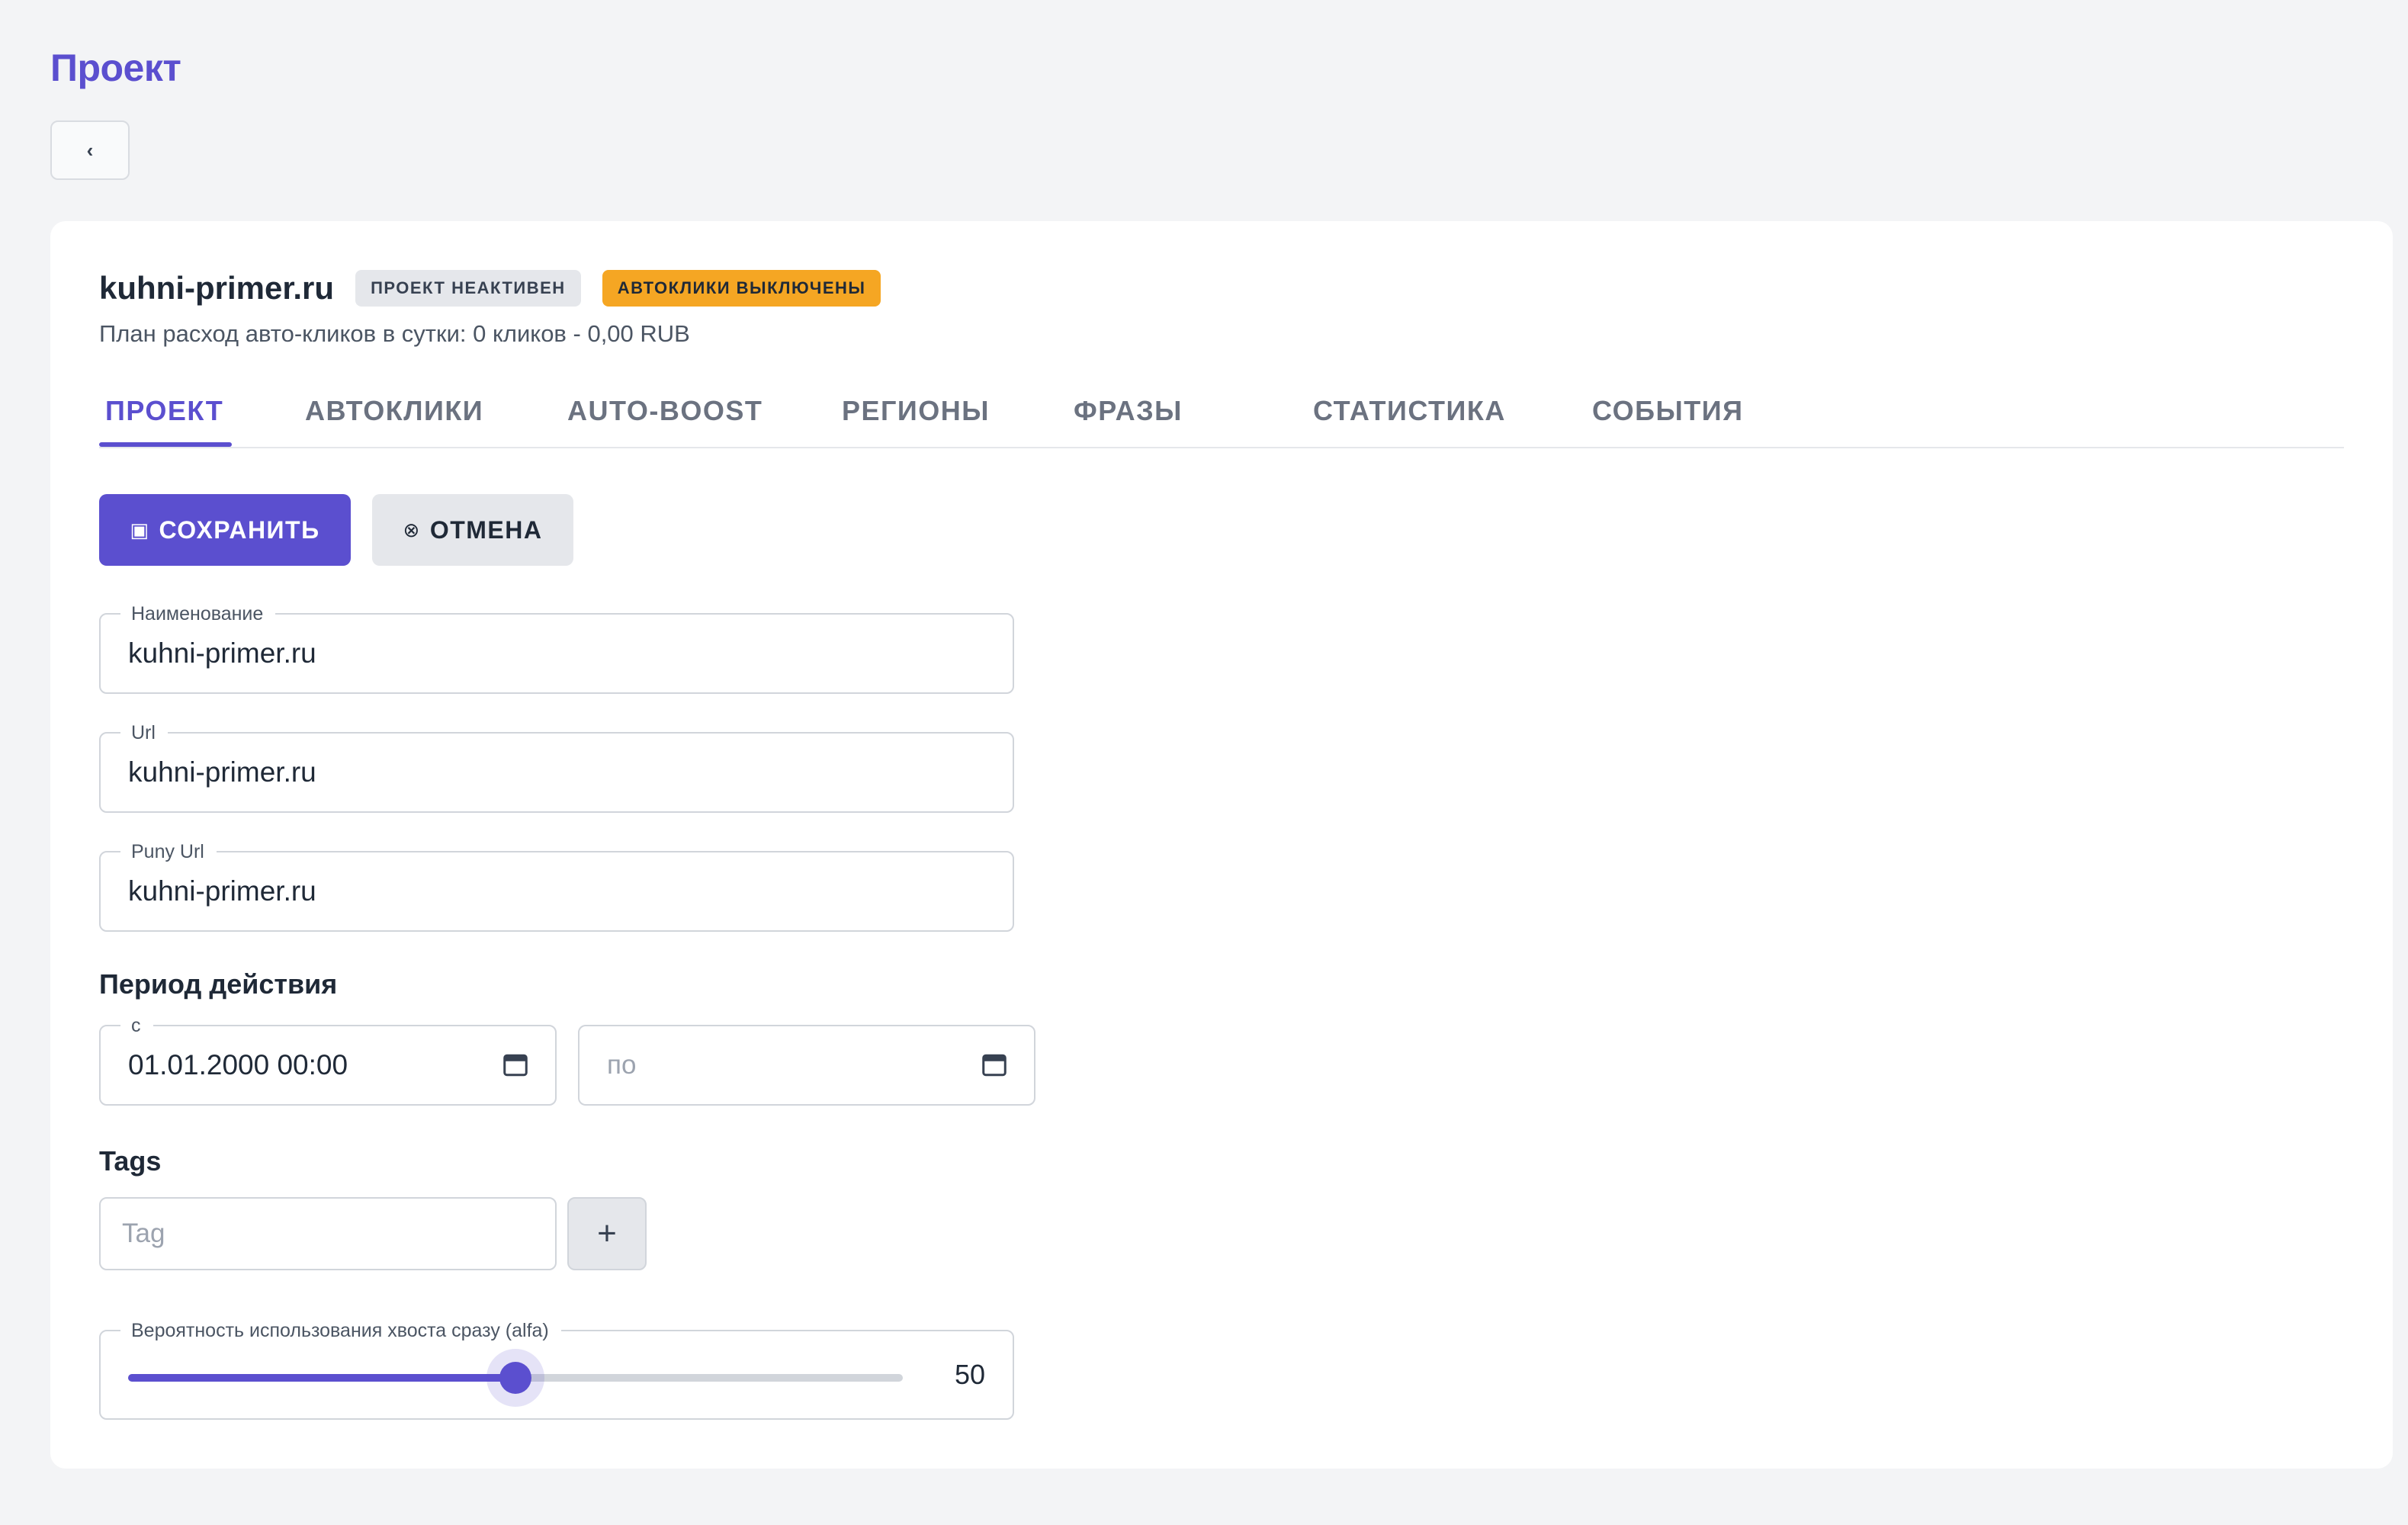 The width and height of the screenshot is (2408, 1525). I want to click on save-button: ▣ СОХРАНИТЬ, so click(225, 530).